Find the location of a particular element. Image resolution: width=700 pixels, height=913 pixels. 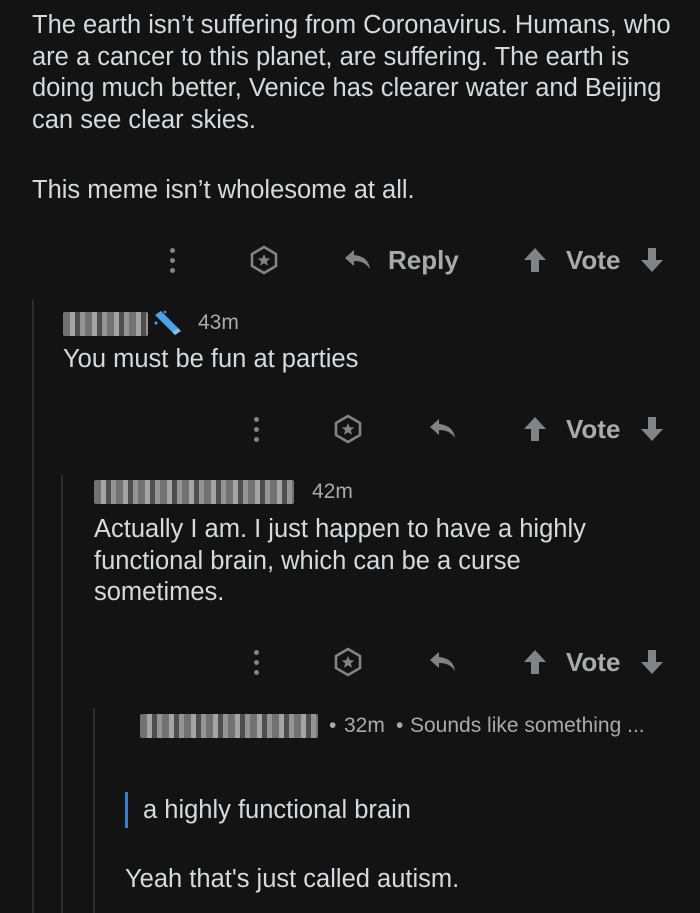

comment-action-bar: Reply Vote is located at coordinates (350, 260).